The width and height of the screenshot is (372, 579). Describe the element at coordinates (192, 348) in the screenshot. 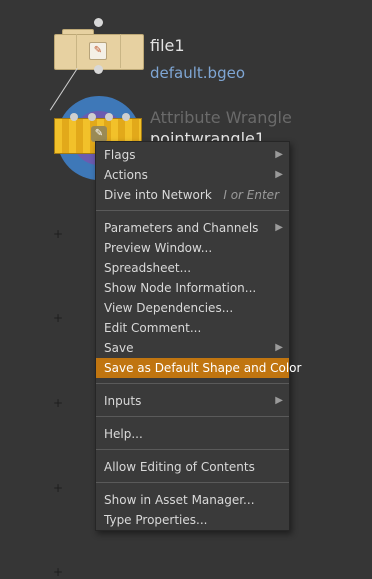

I see `menu-item-save: Save ▶` at that location.